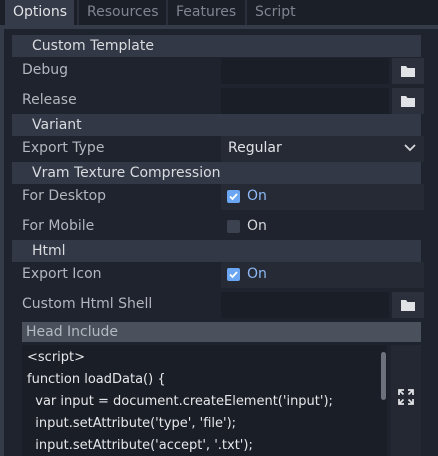  What do you see at coordinates (140, 445) in the screenshot?
I see `code-line: input.setAttribute('accept', '.txt');` at bounding box center [140, 445].